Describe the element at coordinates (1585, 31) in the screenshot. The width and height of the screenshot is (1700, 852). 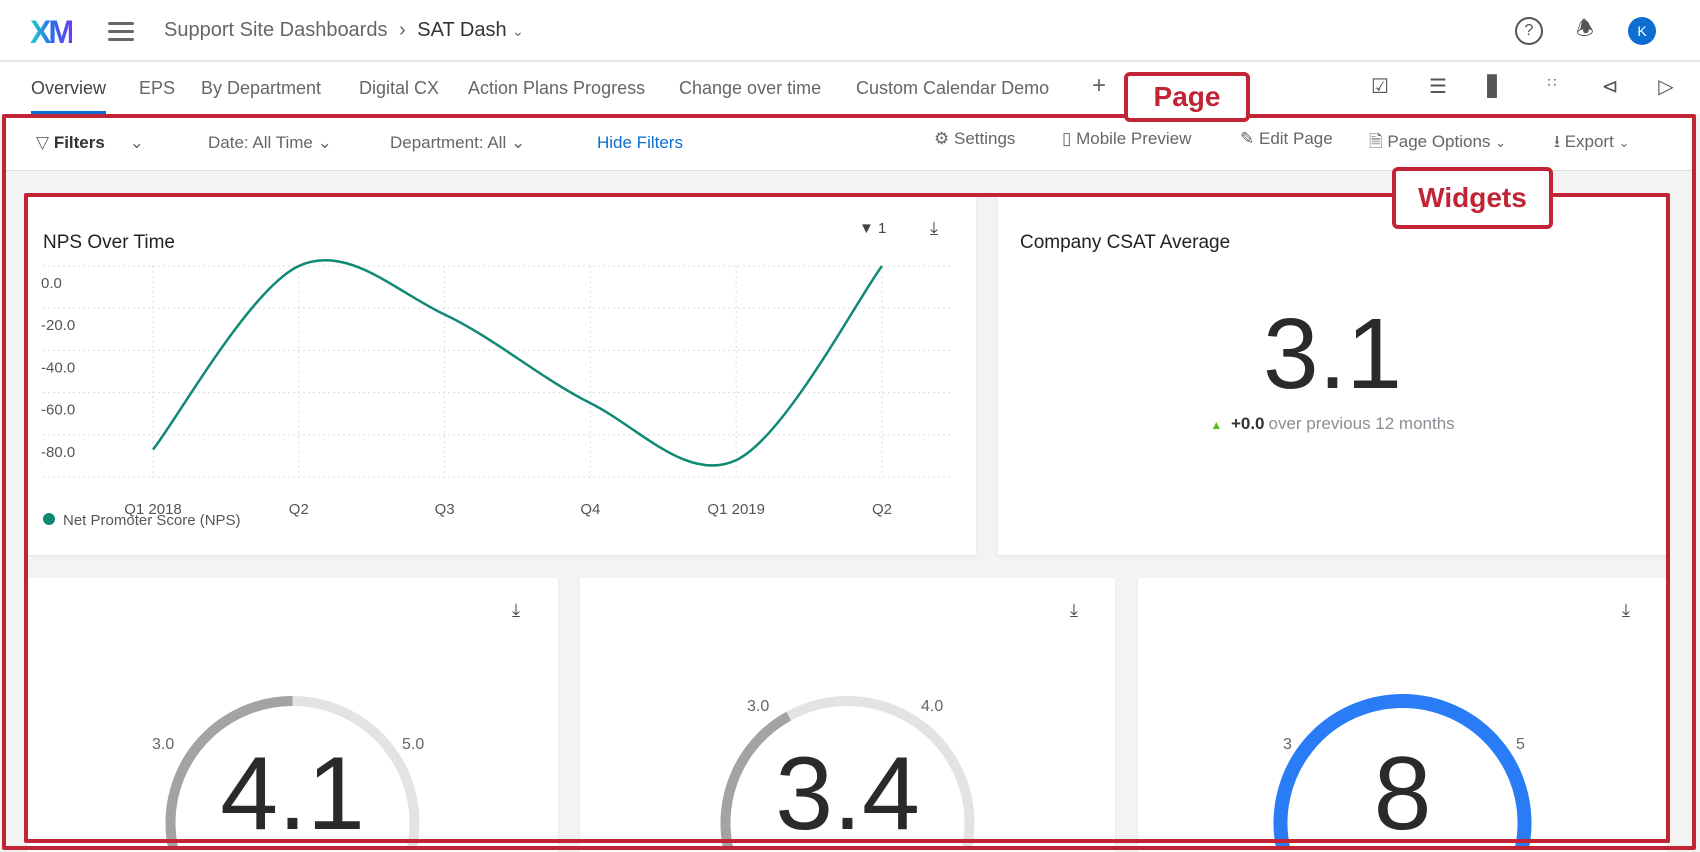
I see `bell-icon: 🕭` at that location.